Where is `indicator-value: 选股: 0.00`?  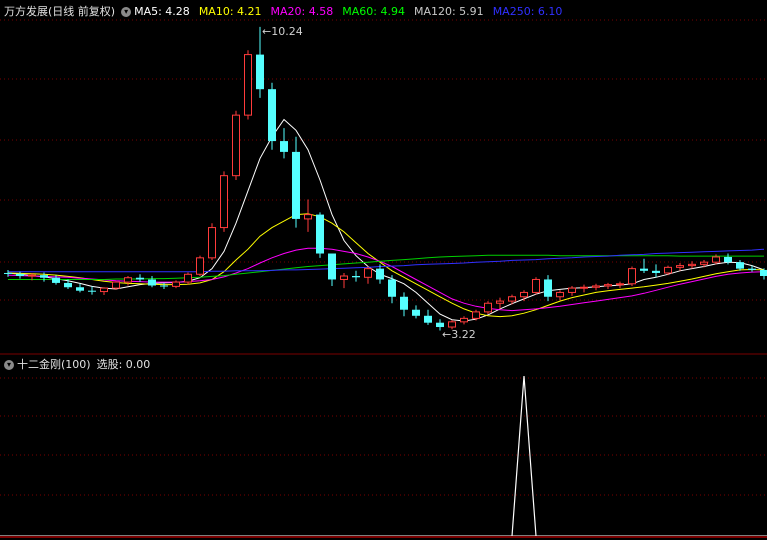 indicator-value: 选股: 0.00 is located at coordinates (123, 364).